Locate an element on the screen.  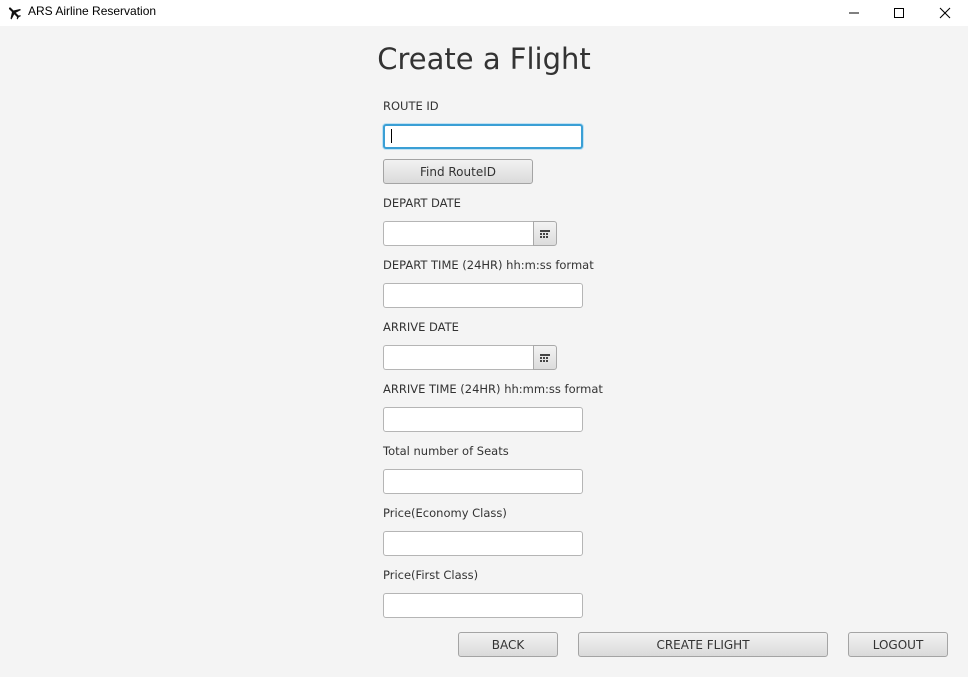
total-seats-input is located at coordinates (483, 481).